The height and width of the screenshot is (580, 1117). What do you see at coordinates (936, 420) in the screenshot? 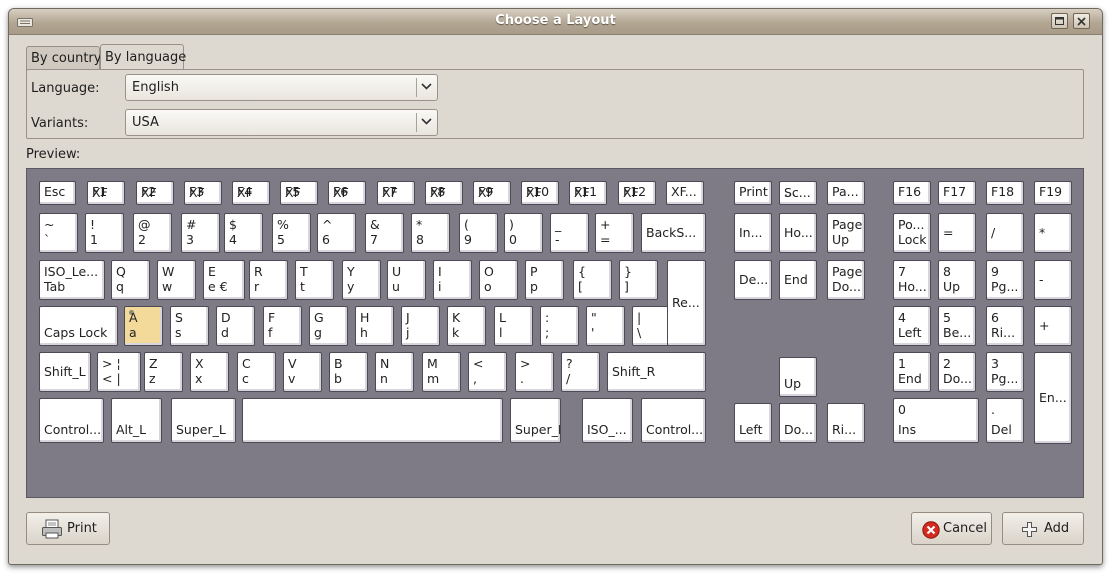
I see `key: 0 Ins` at bounding box center [936, 420].